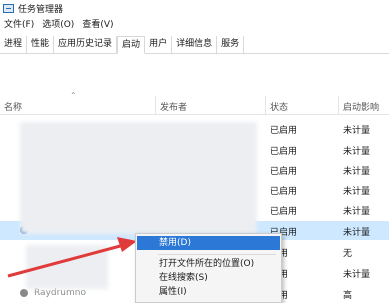 This screenshot has height=303, width=389. I want to click on menu-separator, so click(217, 254).